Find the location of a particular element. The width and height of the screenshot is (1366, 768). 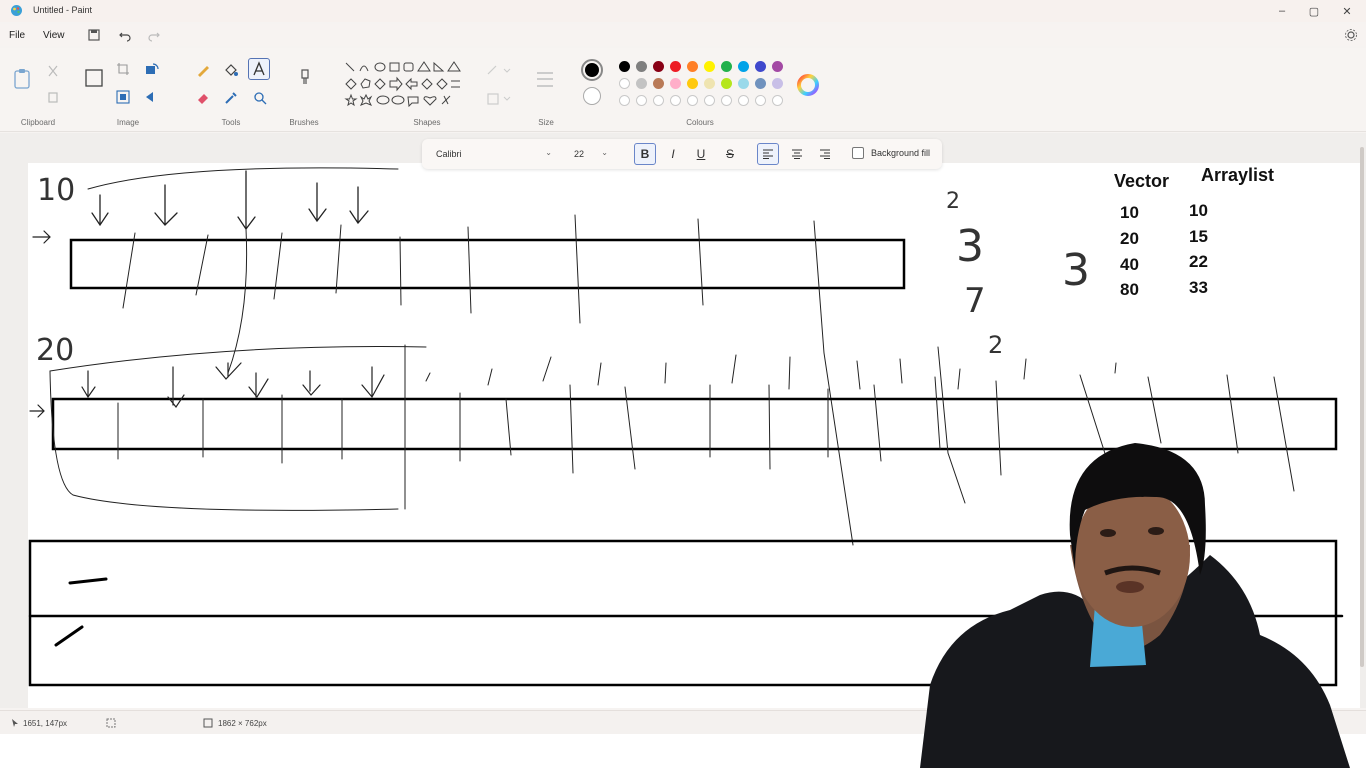

italic-icon: I is located at coordinates (673, 154).